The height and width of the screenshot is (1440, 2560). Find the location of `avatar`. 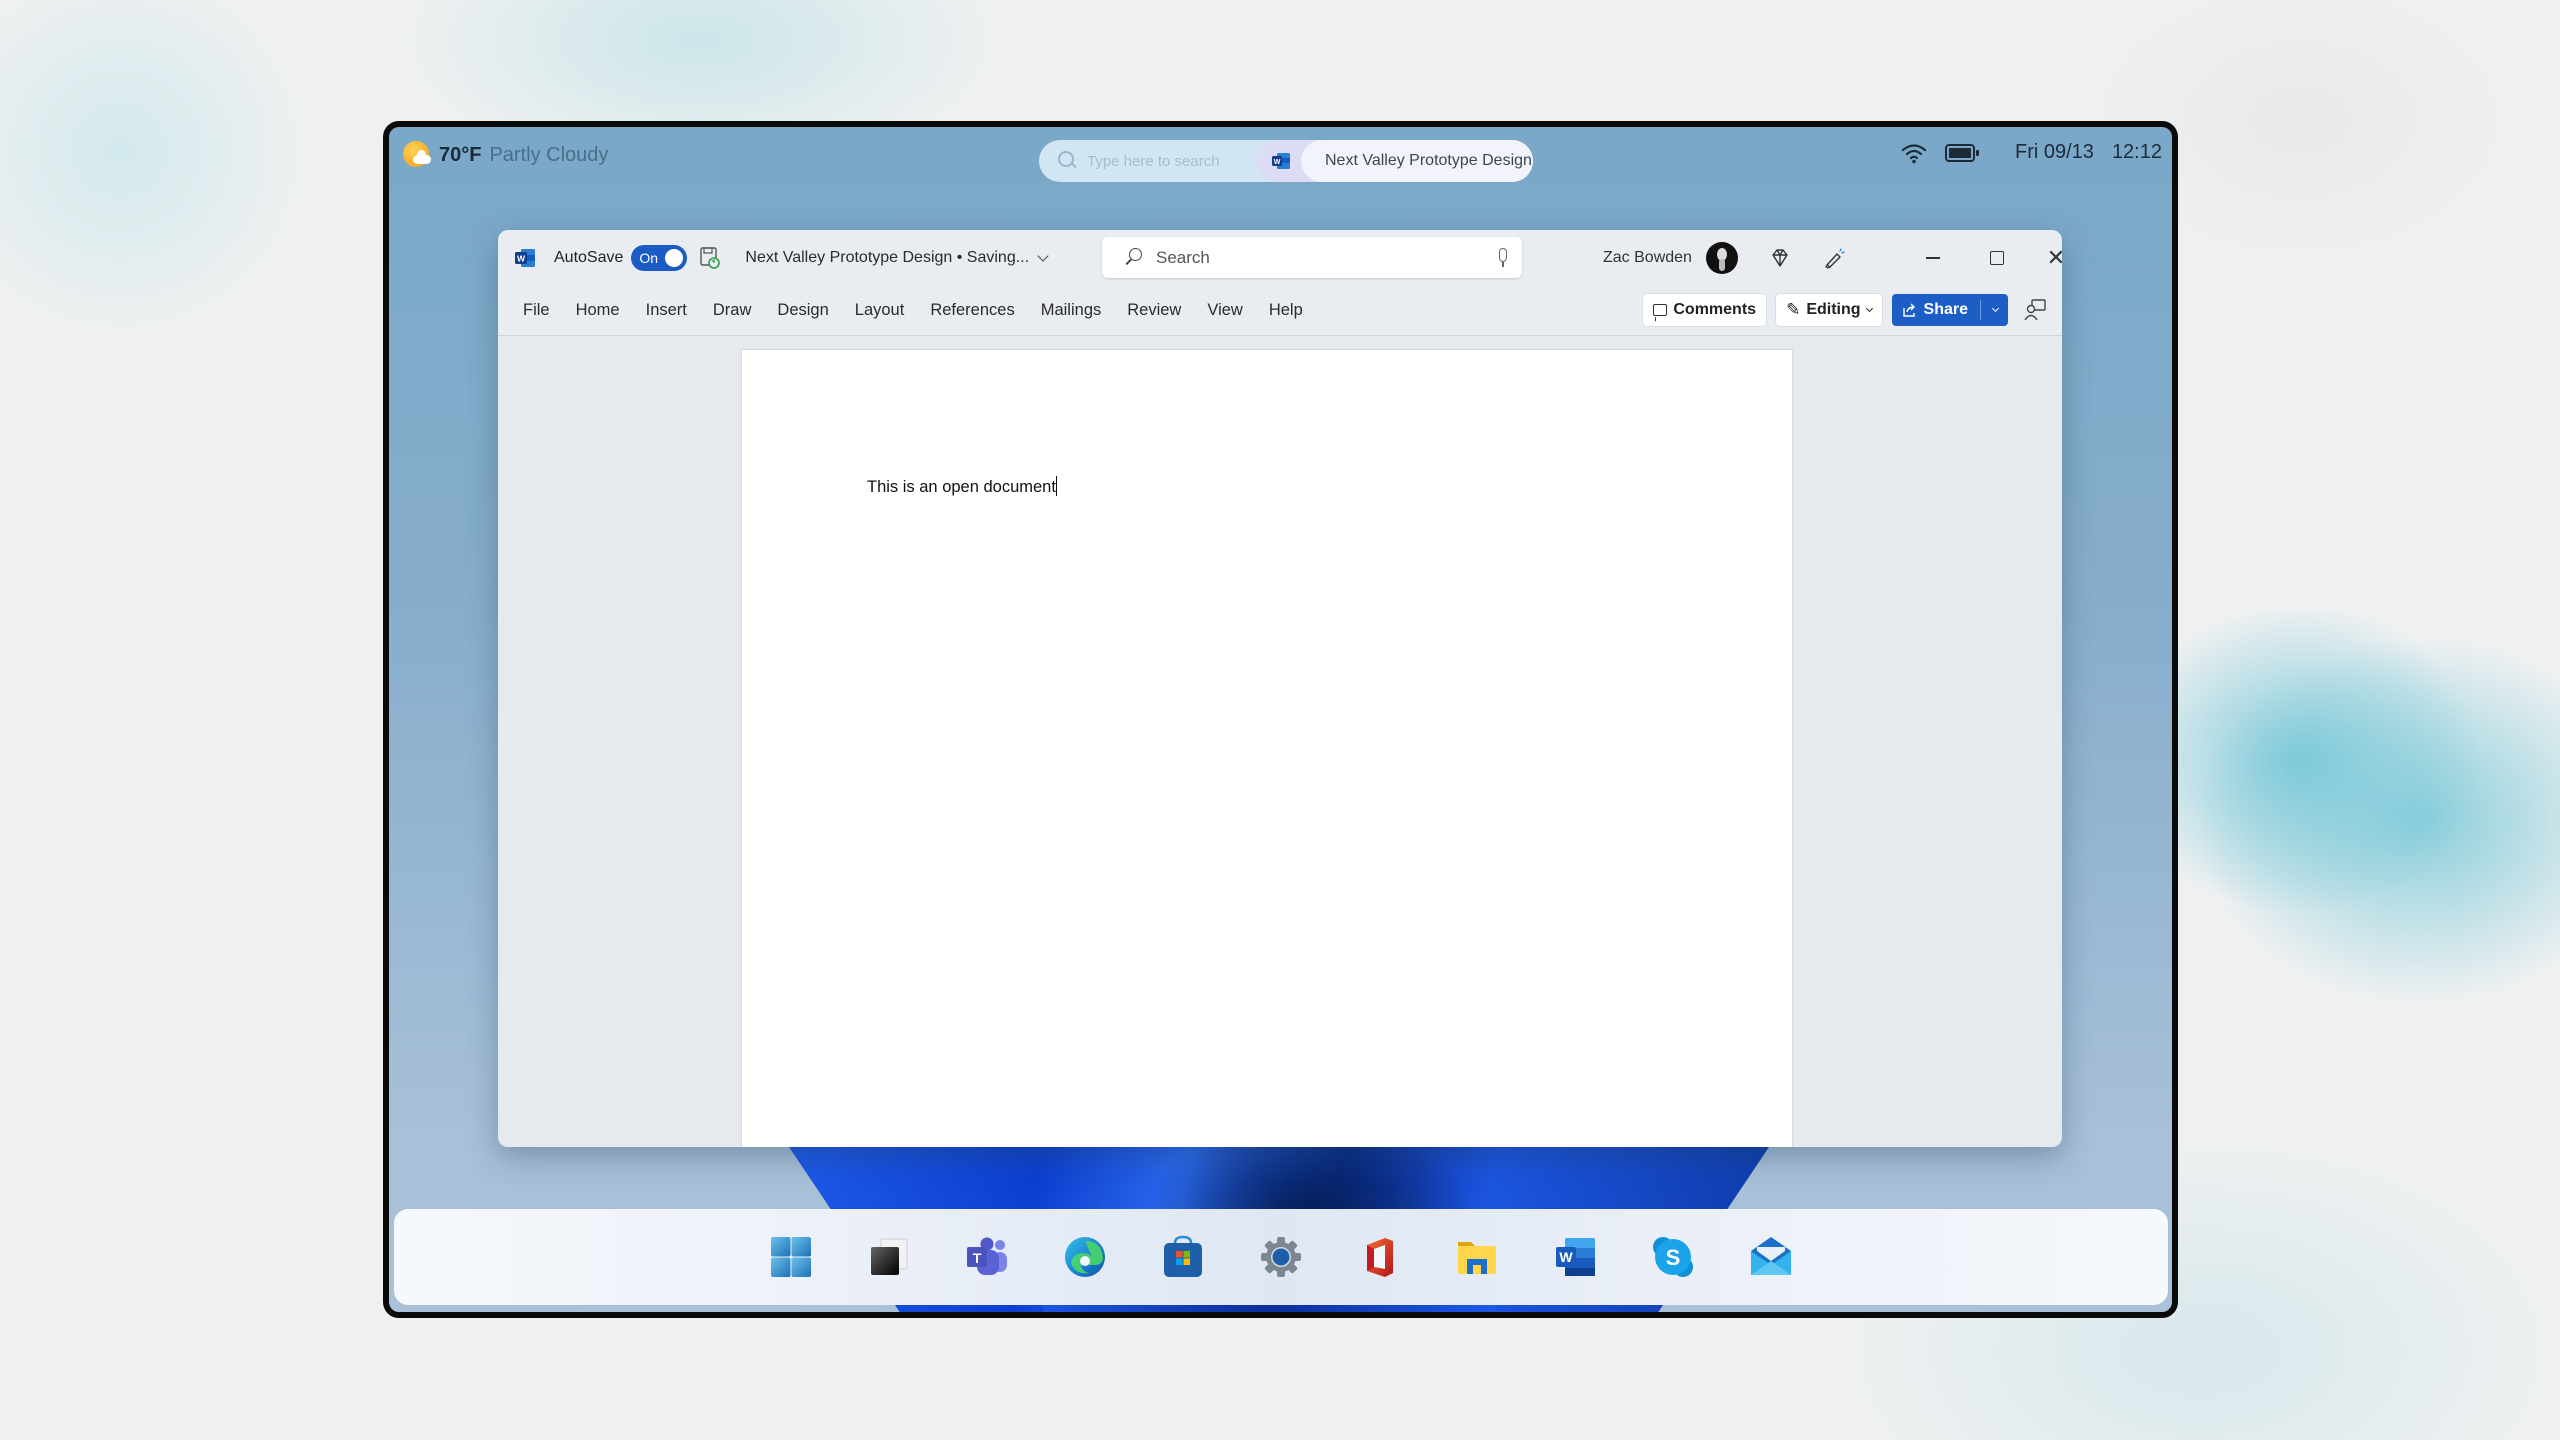

avatar is located at coordinates (1721, 258).